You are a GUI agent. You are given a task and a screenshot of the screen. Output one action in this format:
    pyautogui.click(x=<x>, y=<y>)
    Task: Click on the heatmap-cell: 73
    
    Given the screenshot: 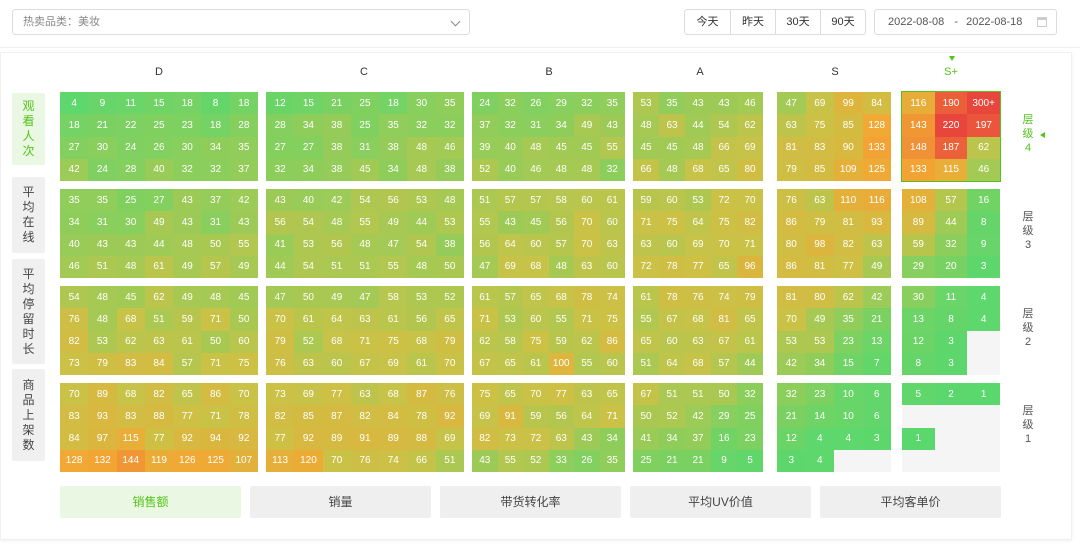 What is the action you would take?
    pyautogui.click(x=74, y=363)
    